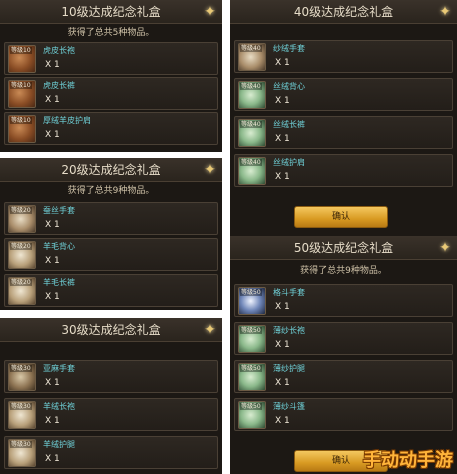 The width and height of the screenshot is (457, 474). I want to click on cloak-icon: 等级50, so click(252, 415).